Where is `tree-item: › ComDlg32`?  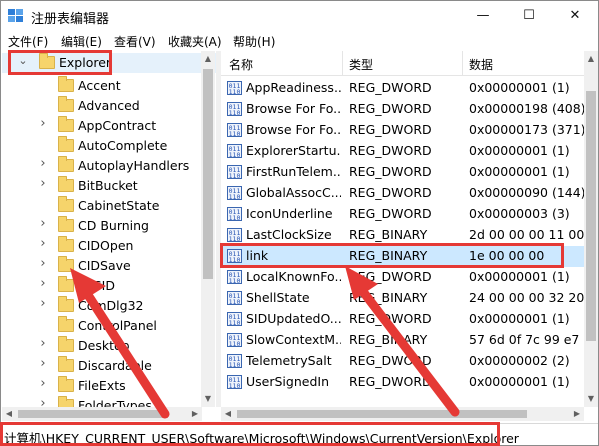 tree-item: › ComDlg32 is located at coordinates (109, 306).